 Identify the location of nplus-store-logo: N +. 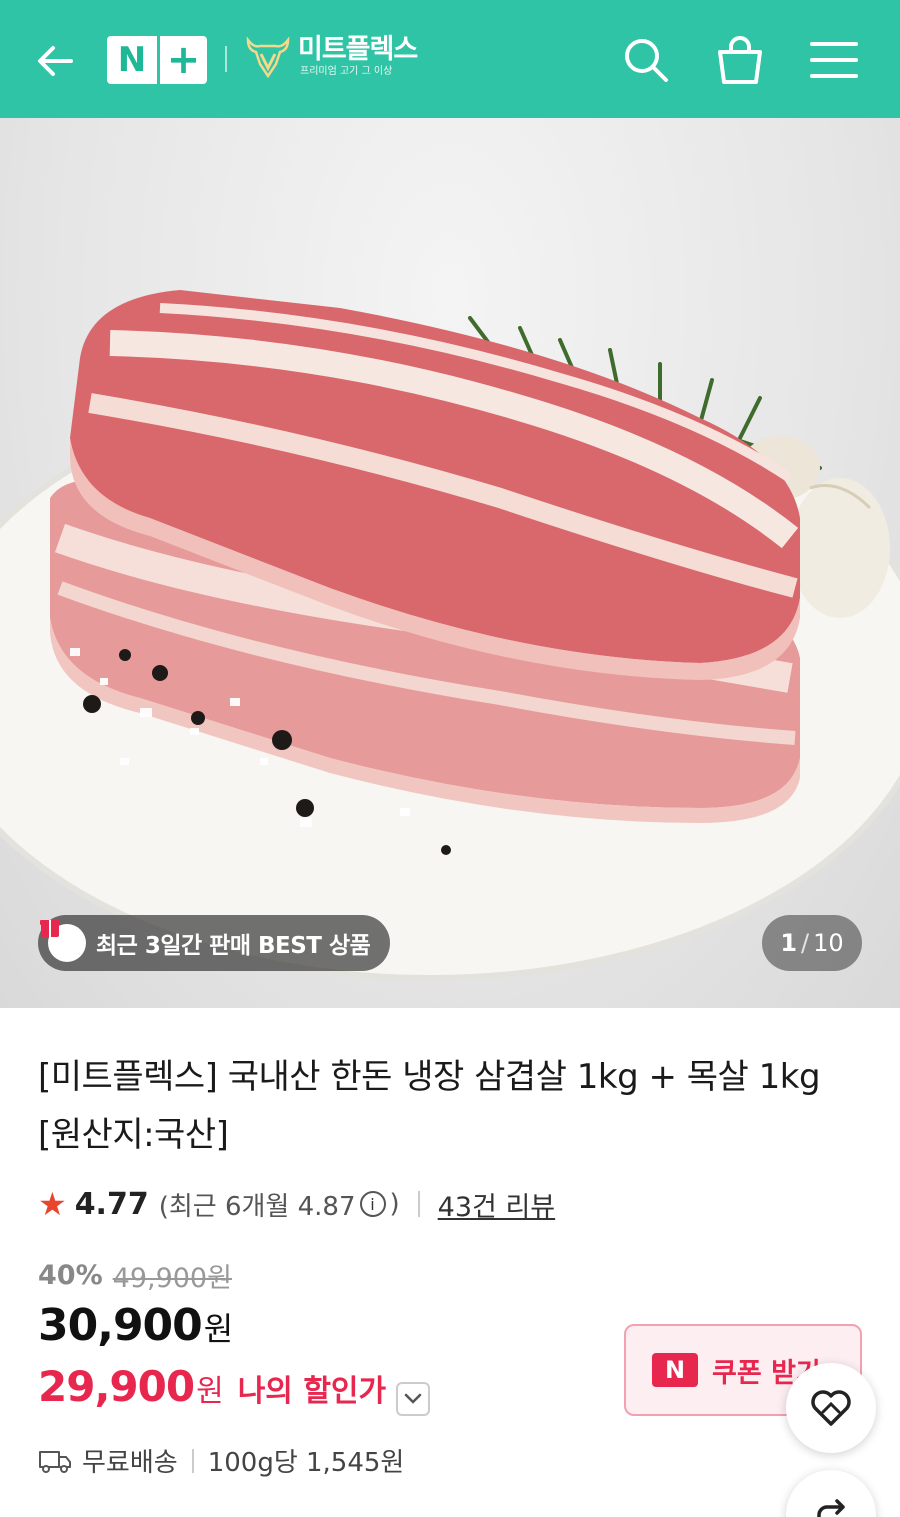
(157, 60).